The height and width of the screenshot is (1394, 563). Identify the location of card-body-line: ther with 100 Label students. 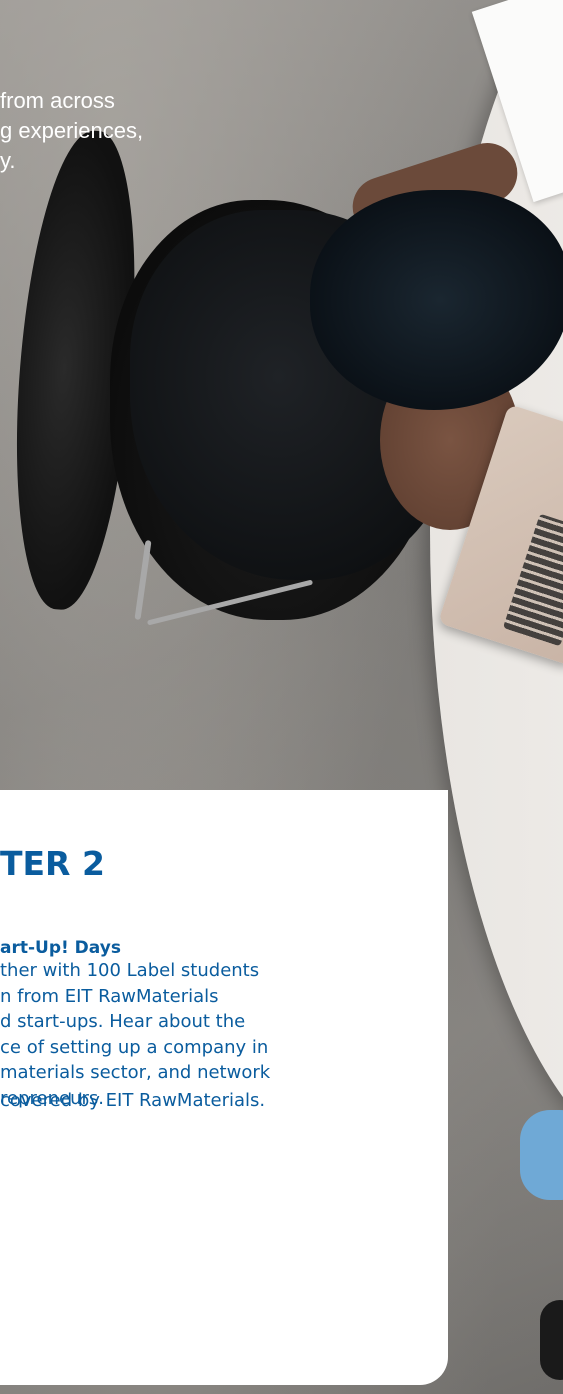
(130, 970).